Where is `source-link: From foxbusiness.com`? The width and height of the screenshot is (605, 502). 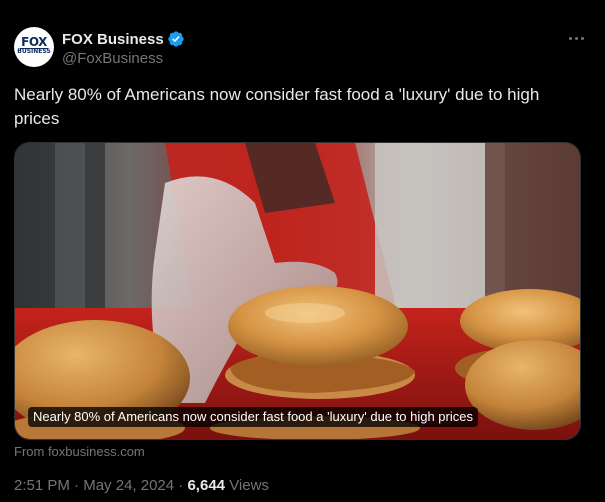 source-link: From foxbusiness.com is located at coordinates (79, 451).